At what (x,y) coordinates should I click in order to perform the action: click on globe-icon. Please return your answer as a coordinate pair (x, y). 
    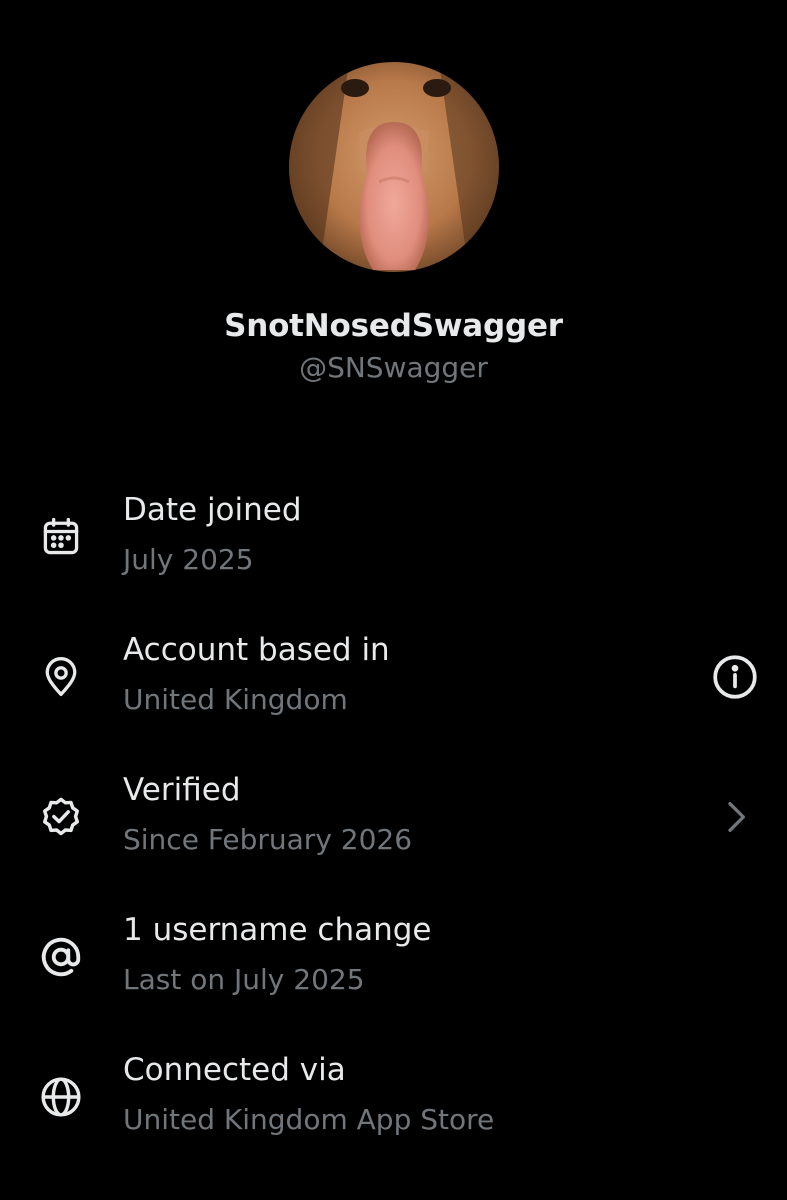
    Looking at the image, I should click on (61, 1097).